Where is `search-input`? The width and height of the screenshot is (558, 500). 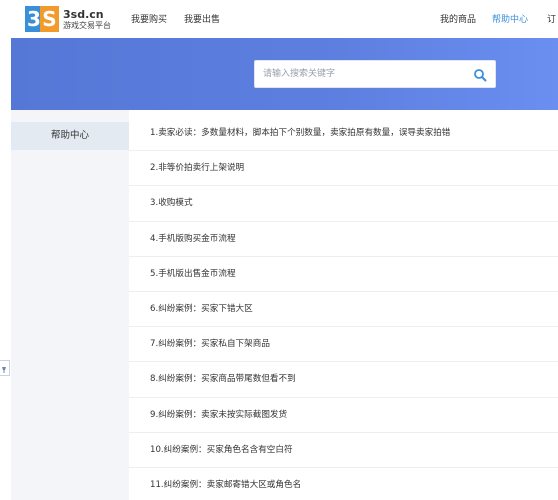 search-input is located at coordinates (363, 74).